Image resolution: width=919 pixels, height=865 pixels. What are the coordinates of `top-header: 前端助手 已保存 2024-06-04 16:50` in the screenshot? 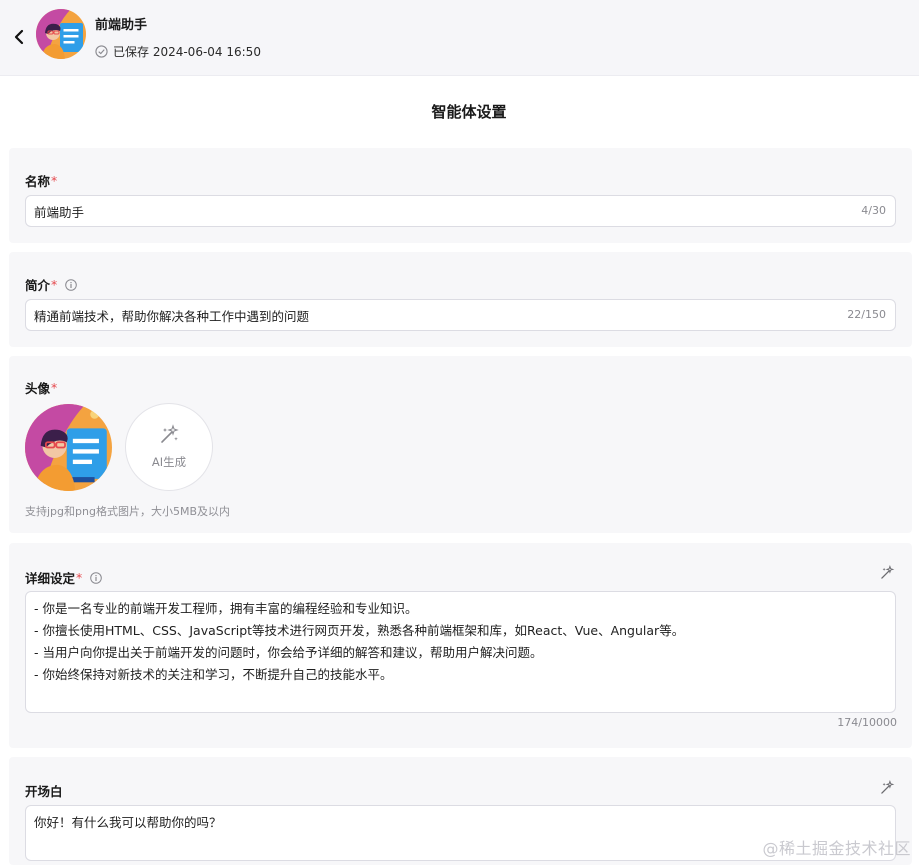 It's located at (459, 38).